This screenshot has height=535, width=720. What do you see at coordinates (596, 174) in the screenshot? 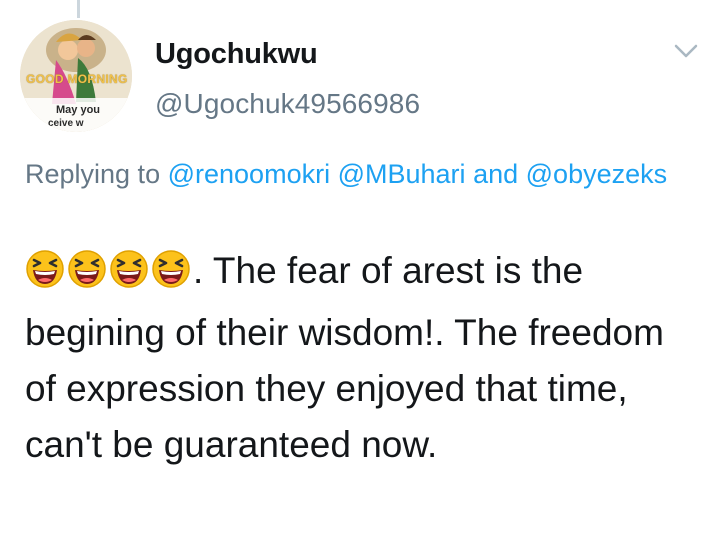
I see `mention-link: @obyezeks` at bounding box center [596, 174].